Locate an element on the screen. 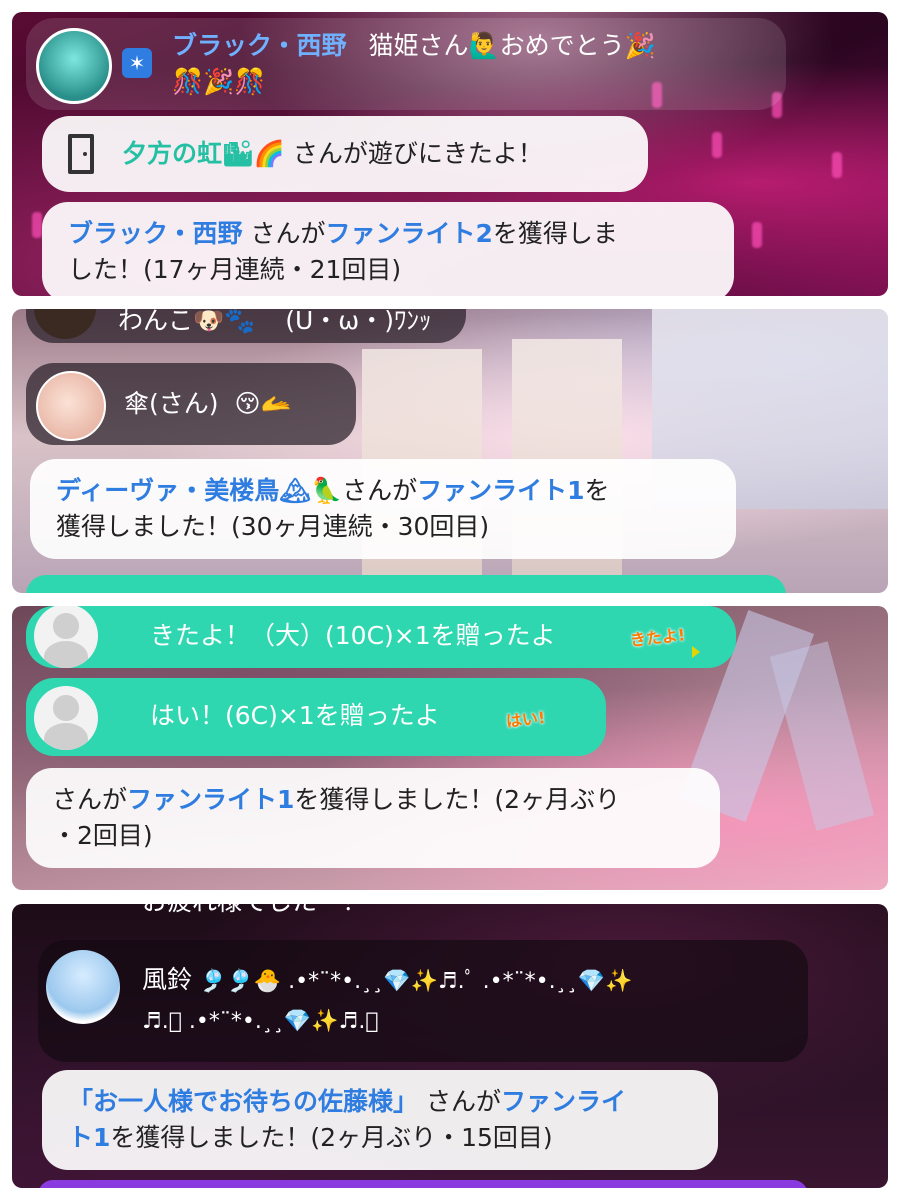  fanlight-text-post: を獲得しました！(2ヶ月ぶり is located at coordinates (457, 799).